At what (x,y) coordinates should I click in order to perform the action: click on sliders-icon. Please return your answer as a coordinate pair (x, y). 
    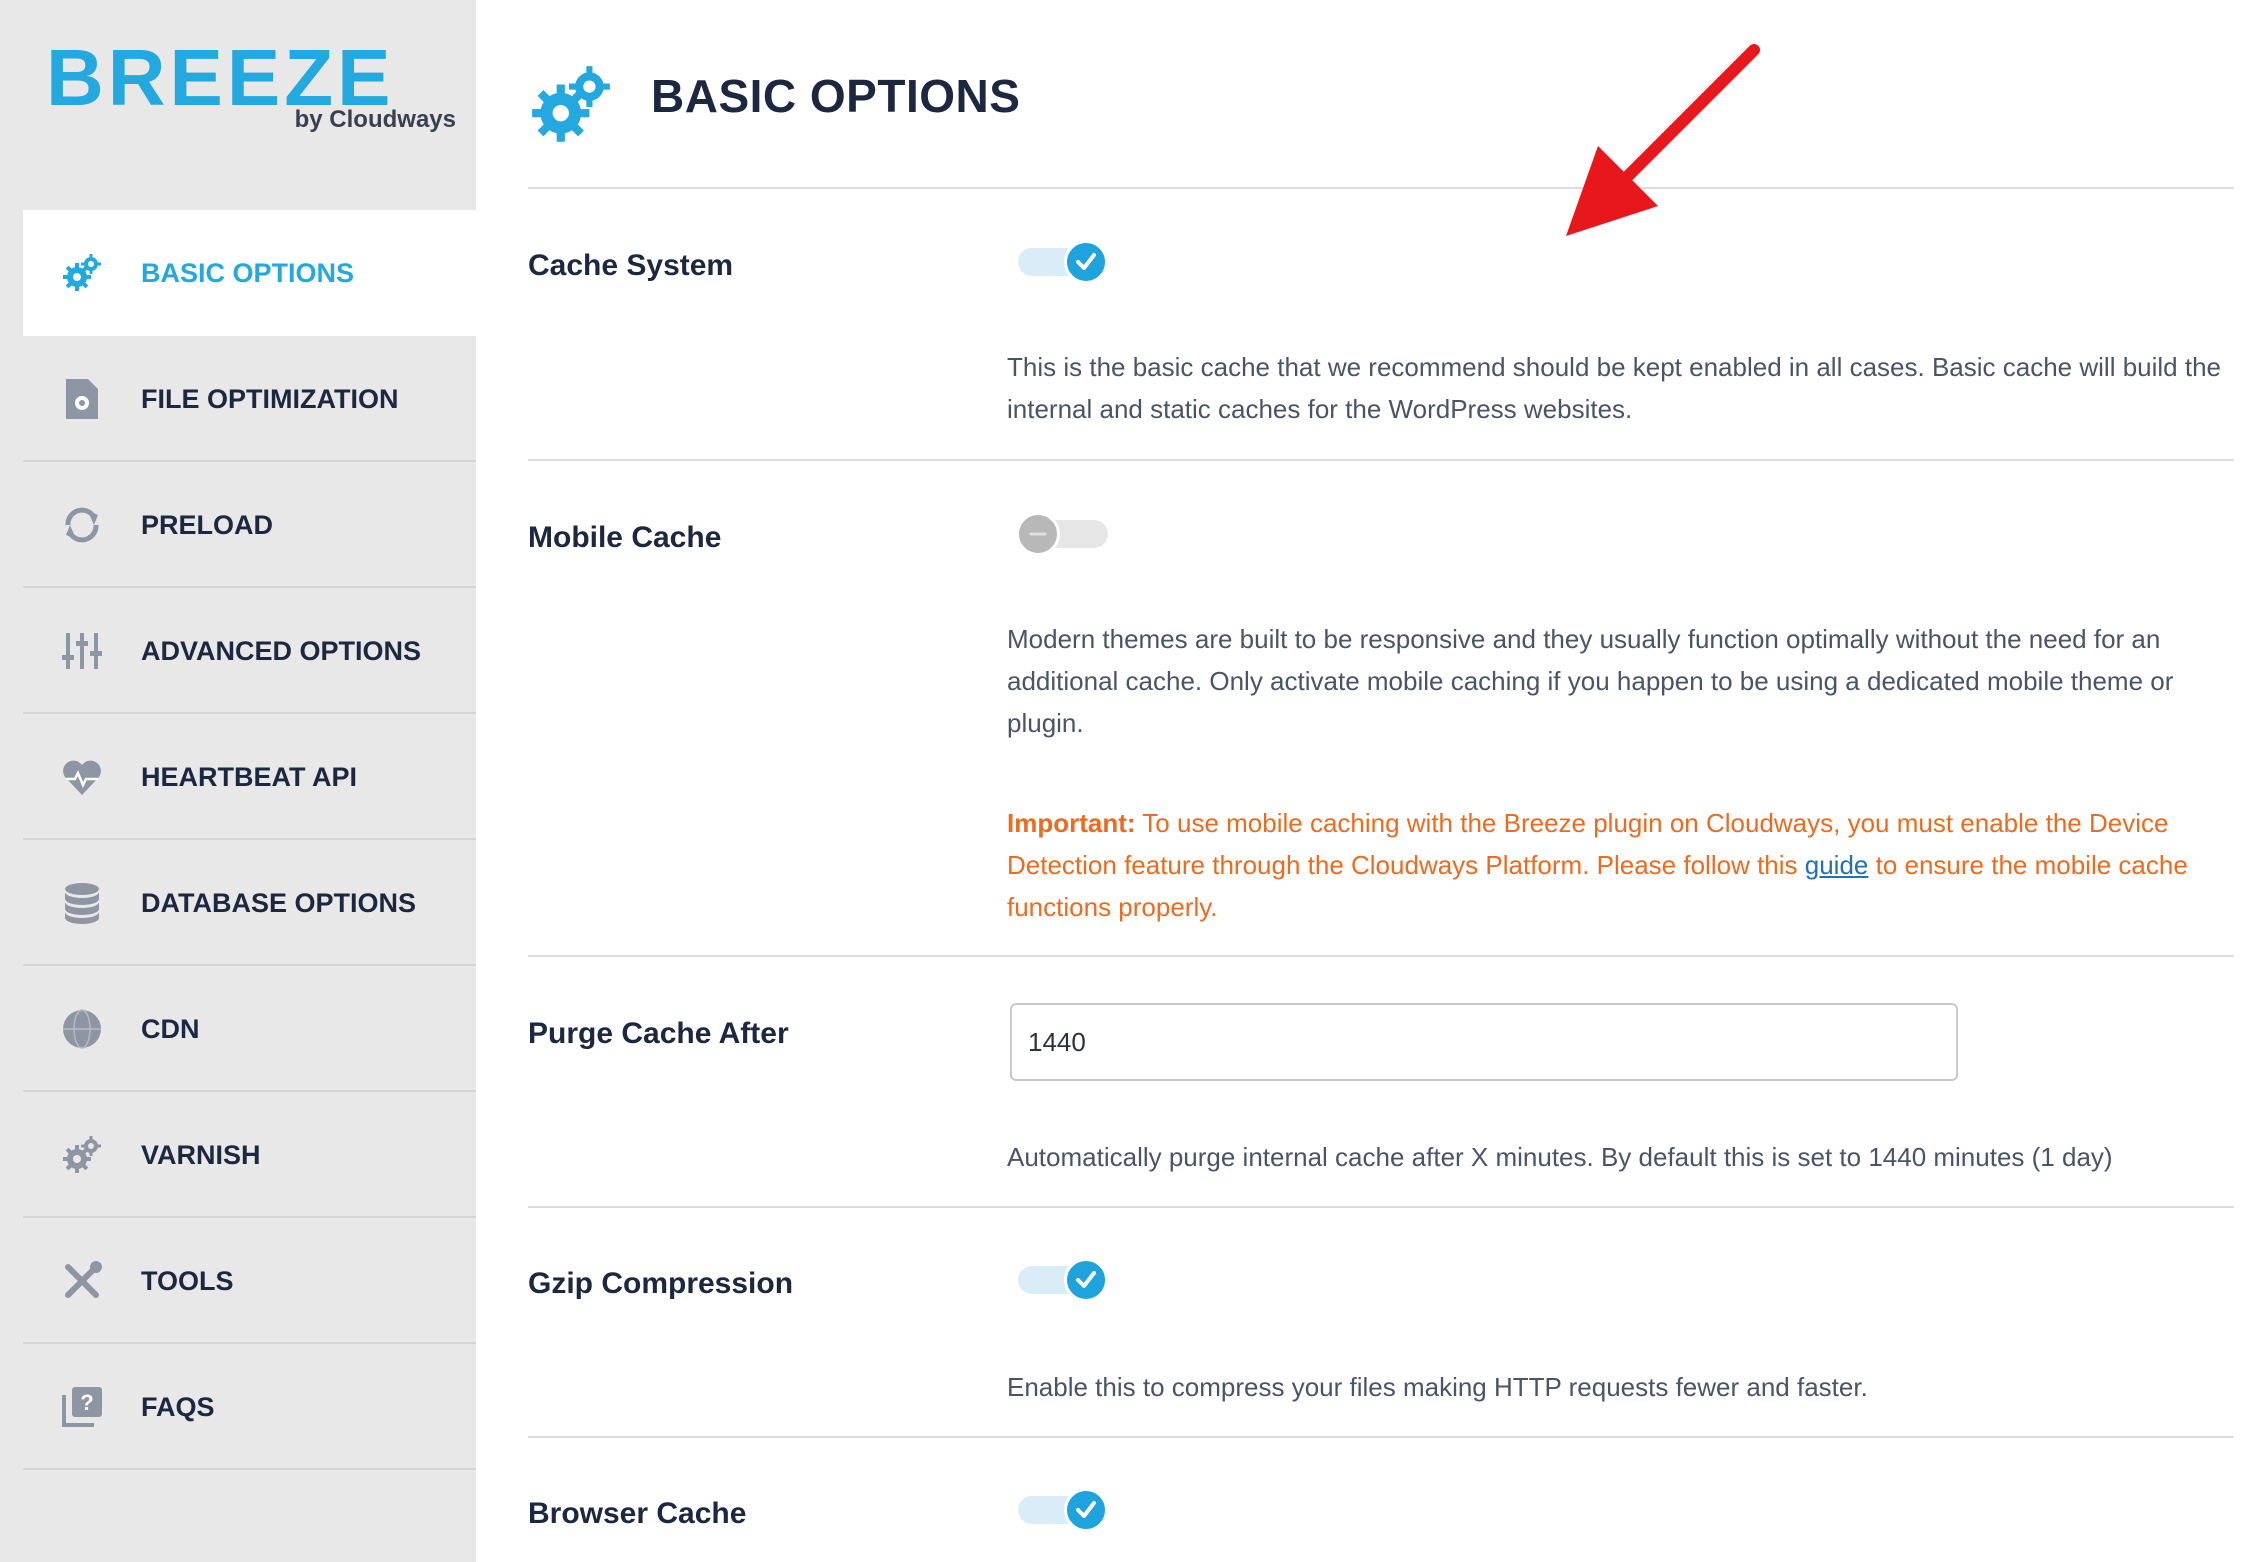
    Looking at the image, I should click on (82, 651).